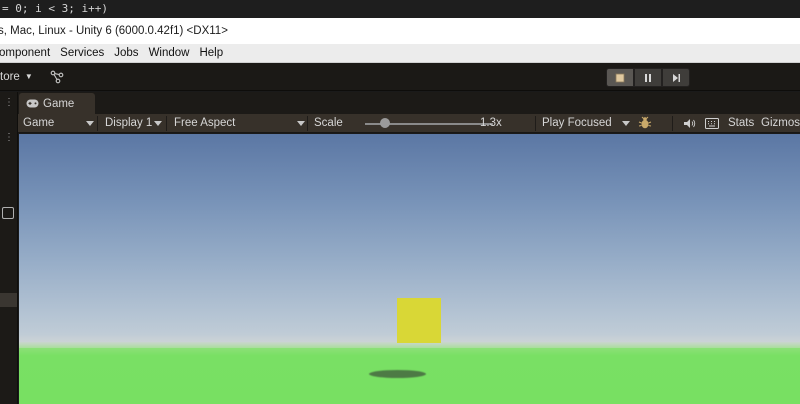 Image resolution: width=800 pixels, height=404 pixels. What do you see at coordinates (491, 123) in the screenshot?
I see `scale-value: 1.3x` at bounding box center [491, 123].